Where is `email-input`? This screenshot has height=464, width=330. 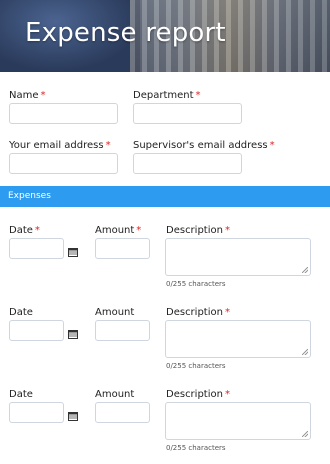
email-input is located at coordinates (63, 163).